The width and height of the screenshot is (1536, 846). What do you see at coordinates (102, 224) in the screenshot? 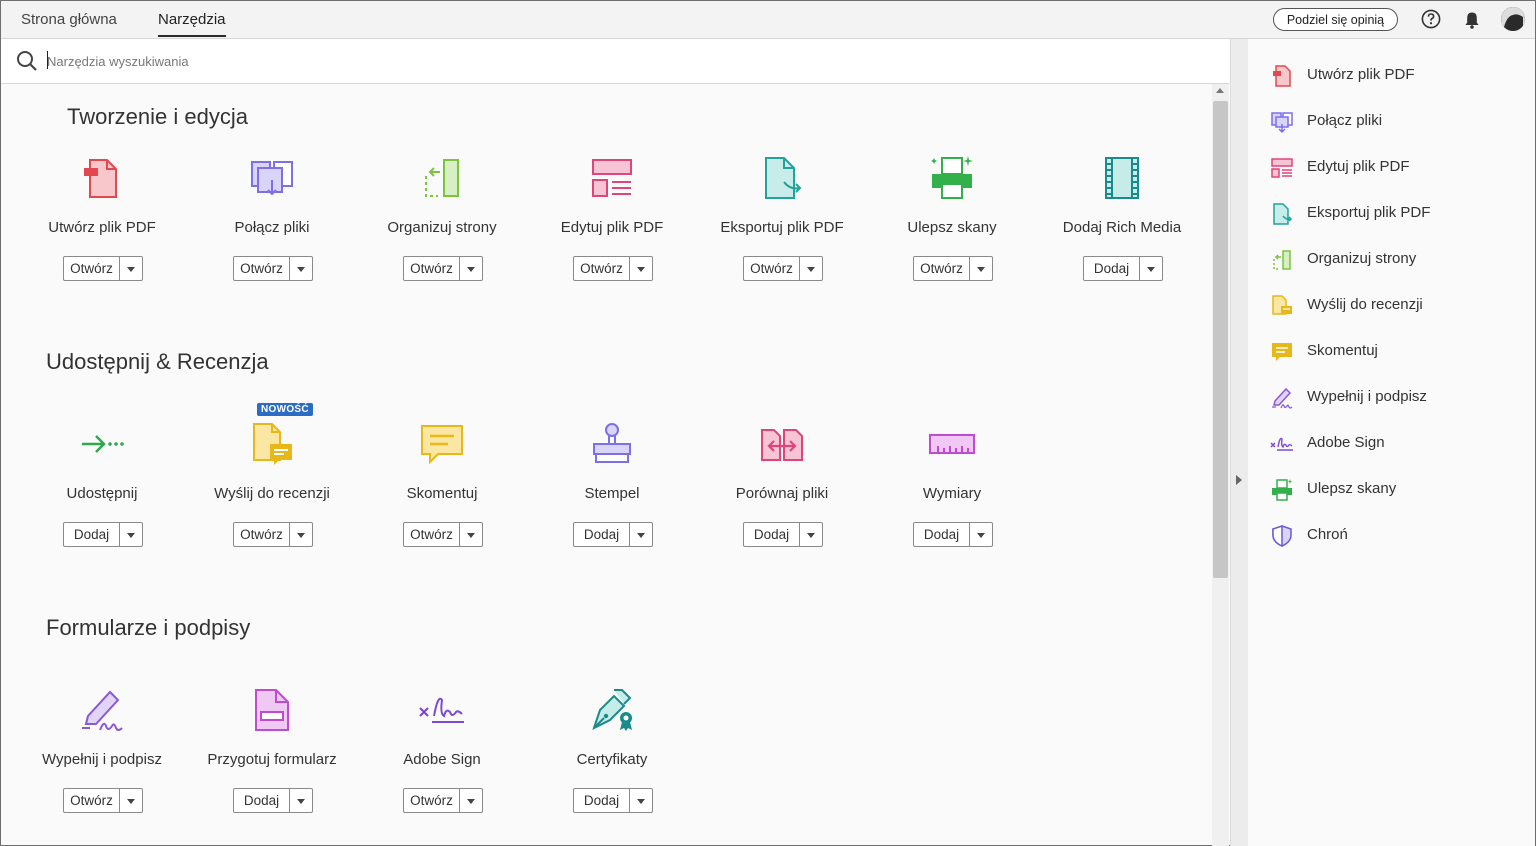
I see `tool-create-pdf: Utwórz plik PDF Otwórz` at bounding box center [102, 224].